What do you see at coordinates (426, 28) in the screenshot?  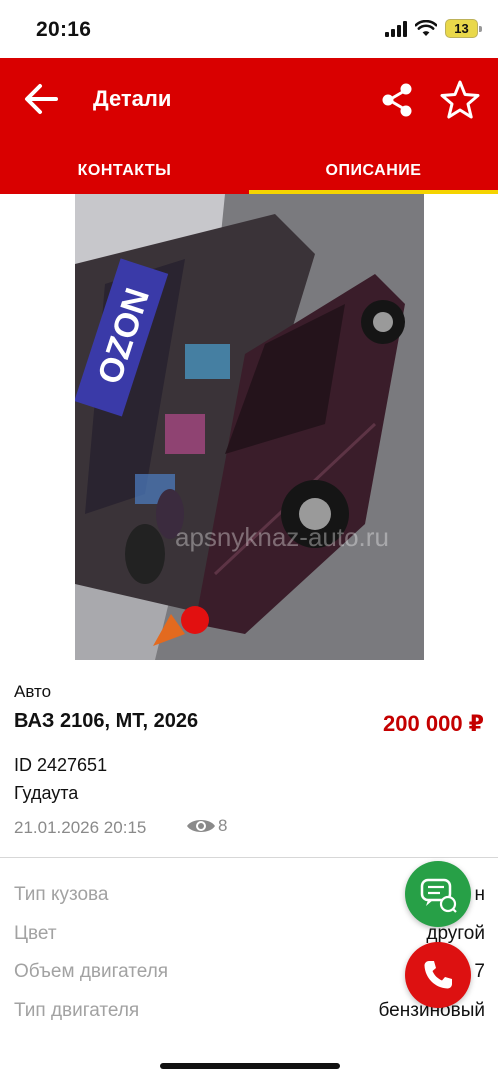 I see `wifi-icon` at bounding box center [426, 28].